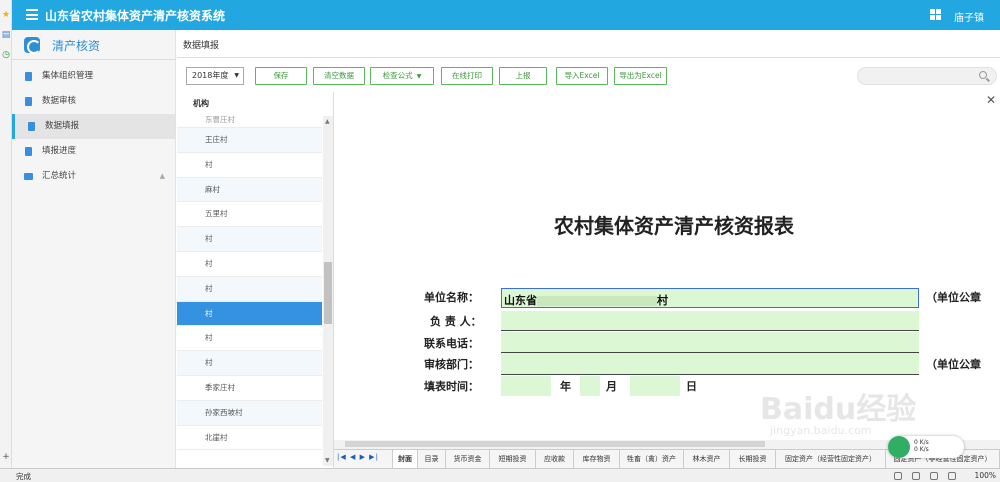  Describe the element at coordinates (898, 476) in the screenshot. I see `sound-icon` at that location.